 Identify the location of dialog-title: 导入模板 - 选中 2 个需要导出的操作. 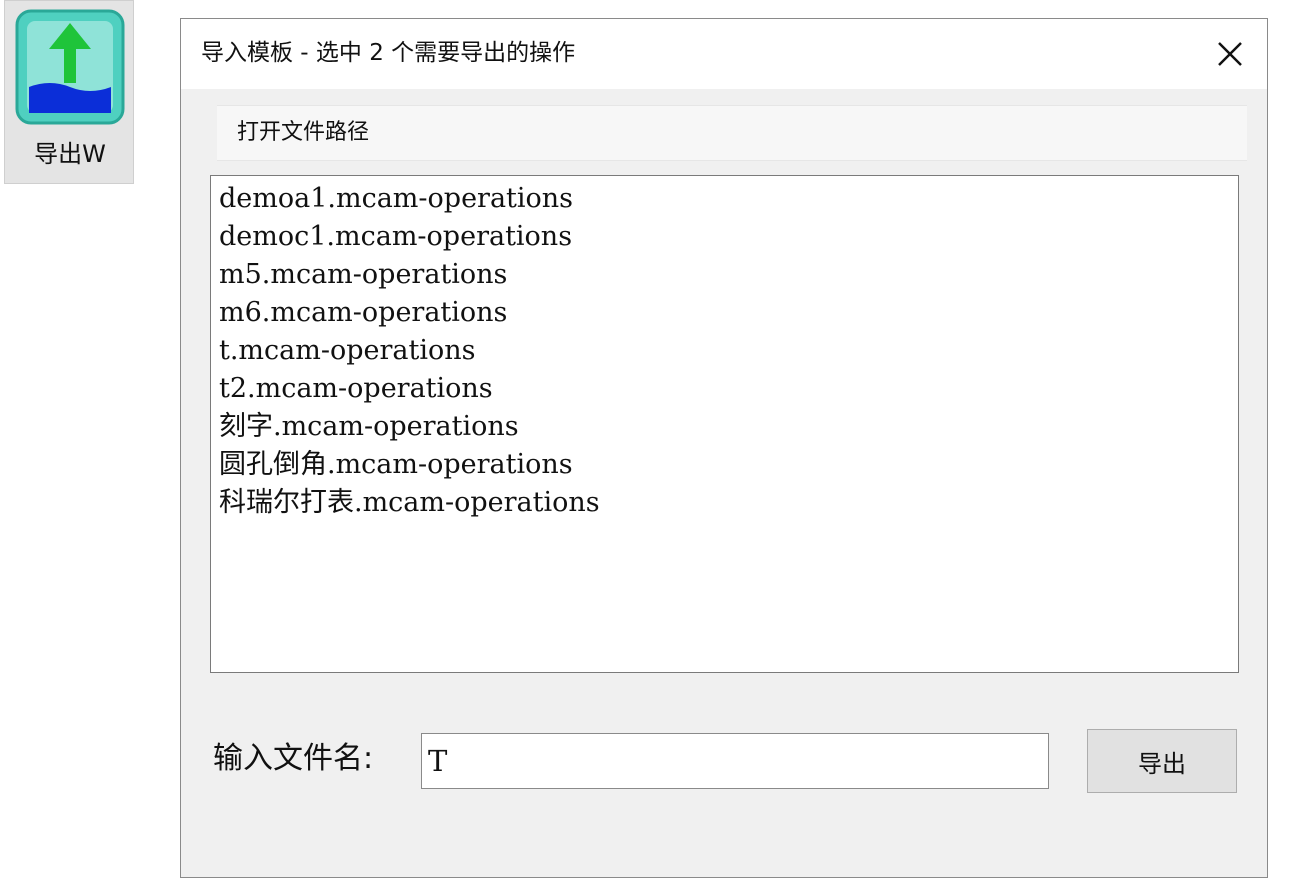
(388, 53).